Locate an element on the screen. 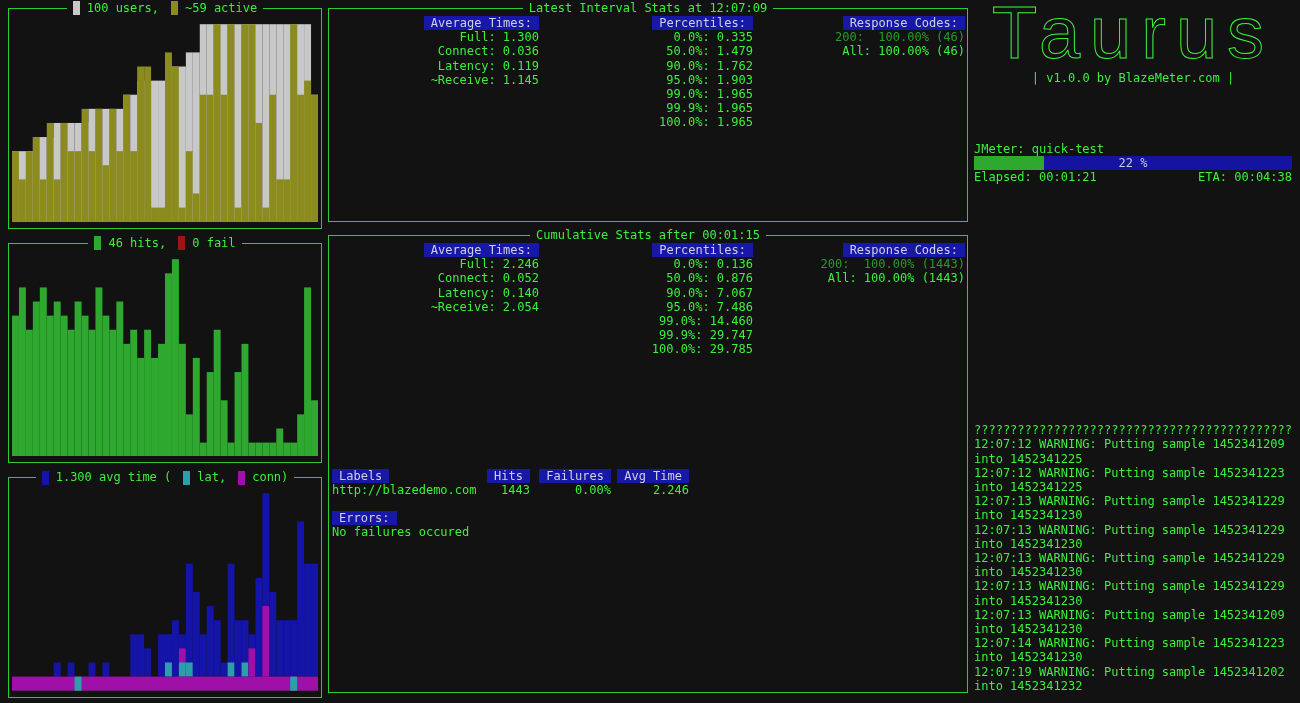  logo-text: Taurus is located at coordinates (1133, 33).